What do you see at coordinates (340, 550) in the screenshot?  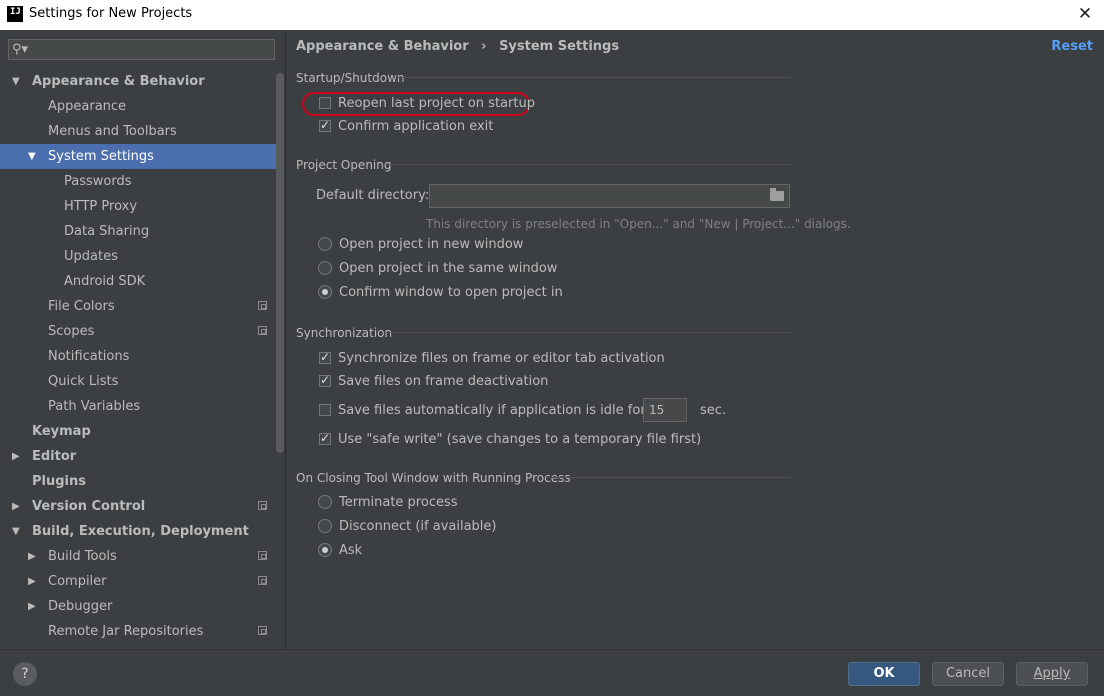 I see `ask-radio: Ask` at bounding box center [340, 550].